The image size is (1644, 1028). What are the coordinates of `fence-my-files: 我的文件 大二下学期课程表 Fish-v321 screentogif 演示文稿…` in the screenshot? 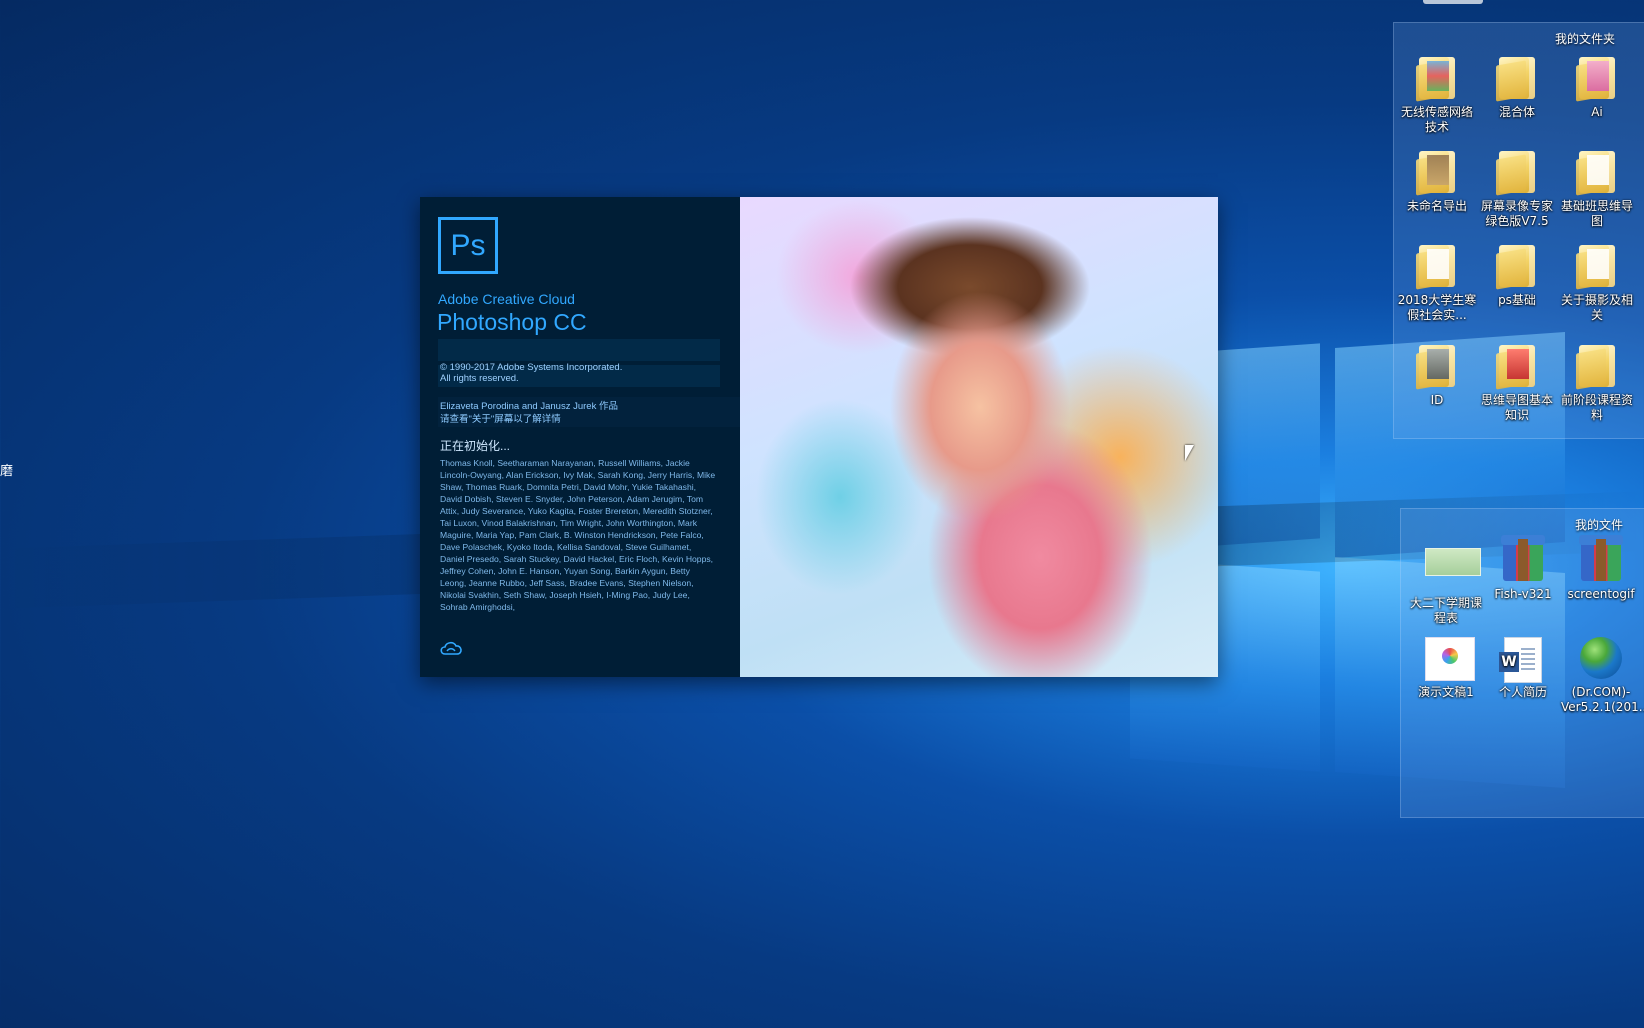 It's located at (1522, 663).